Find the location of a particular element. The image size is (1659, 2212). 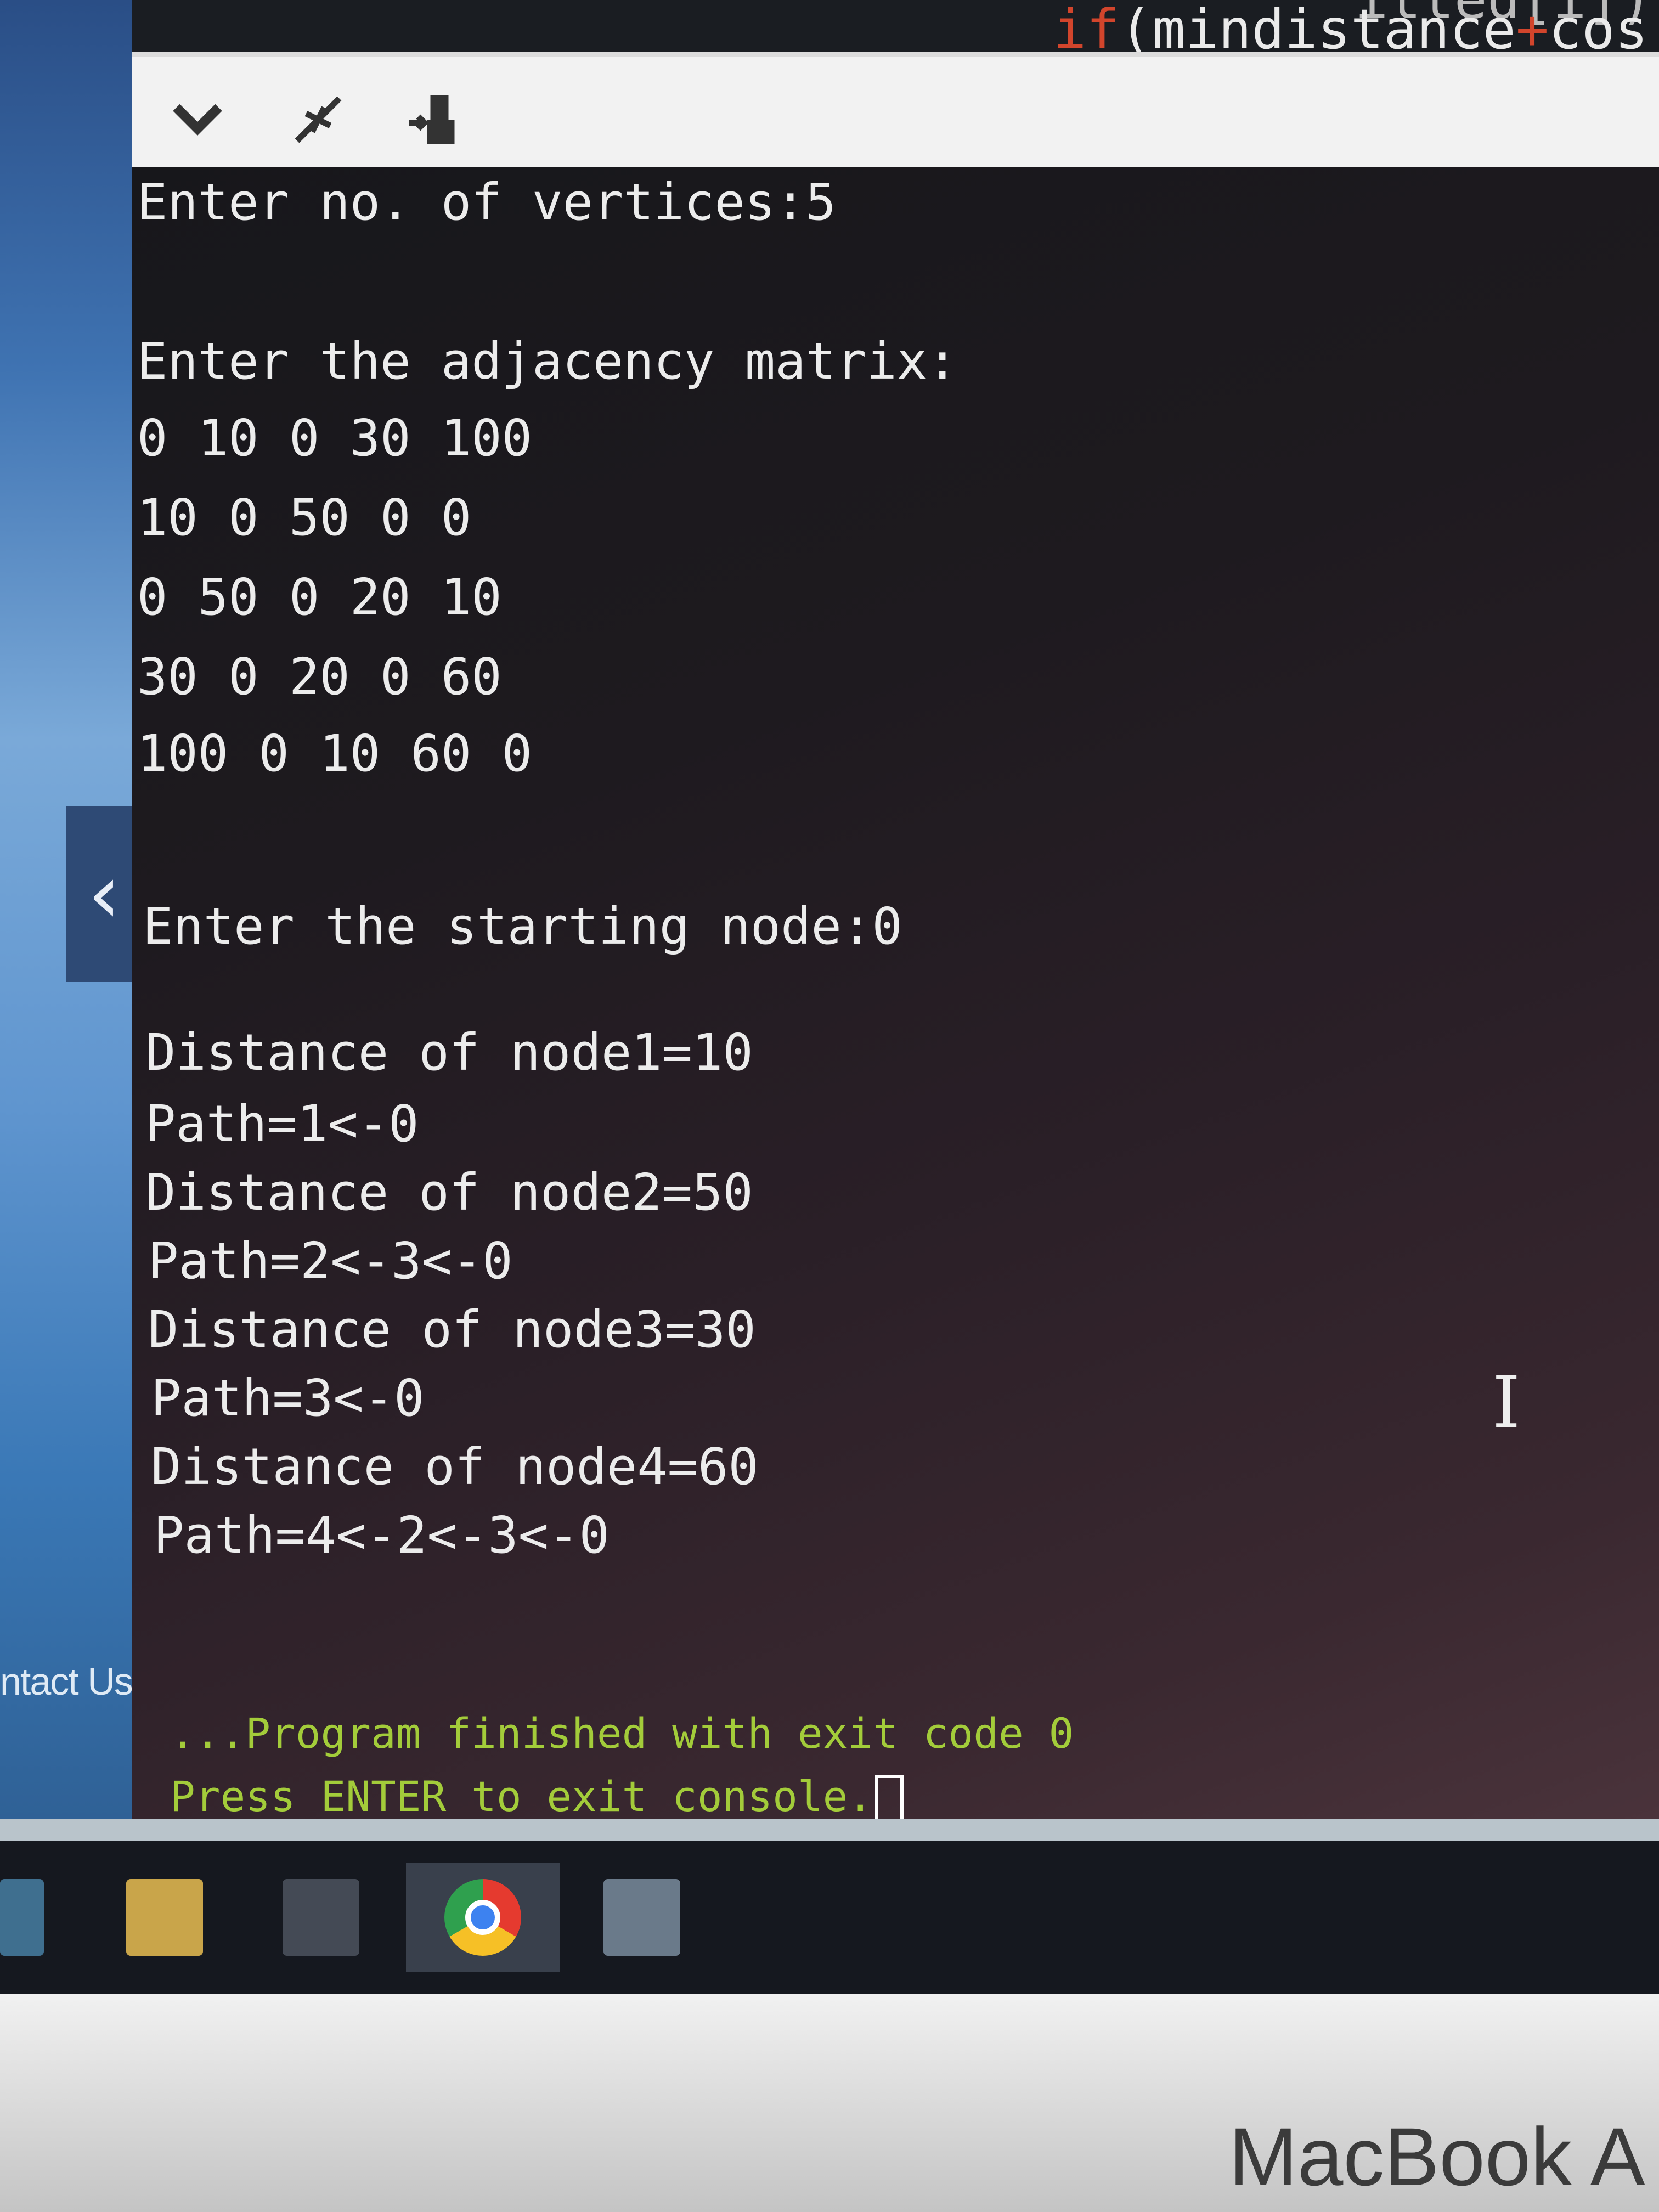

exit-status-line: ...Program finished with exit code 0 is located at coordinates (622, 1733).